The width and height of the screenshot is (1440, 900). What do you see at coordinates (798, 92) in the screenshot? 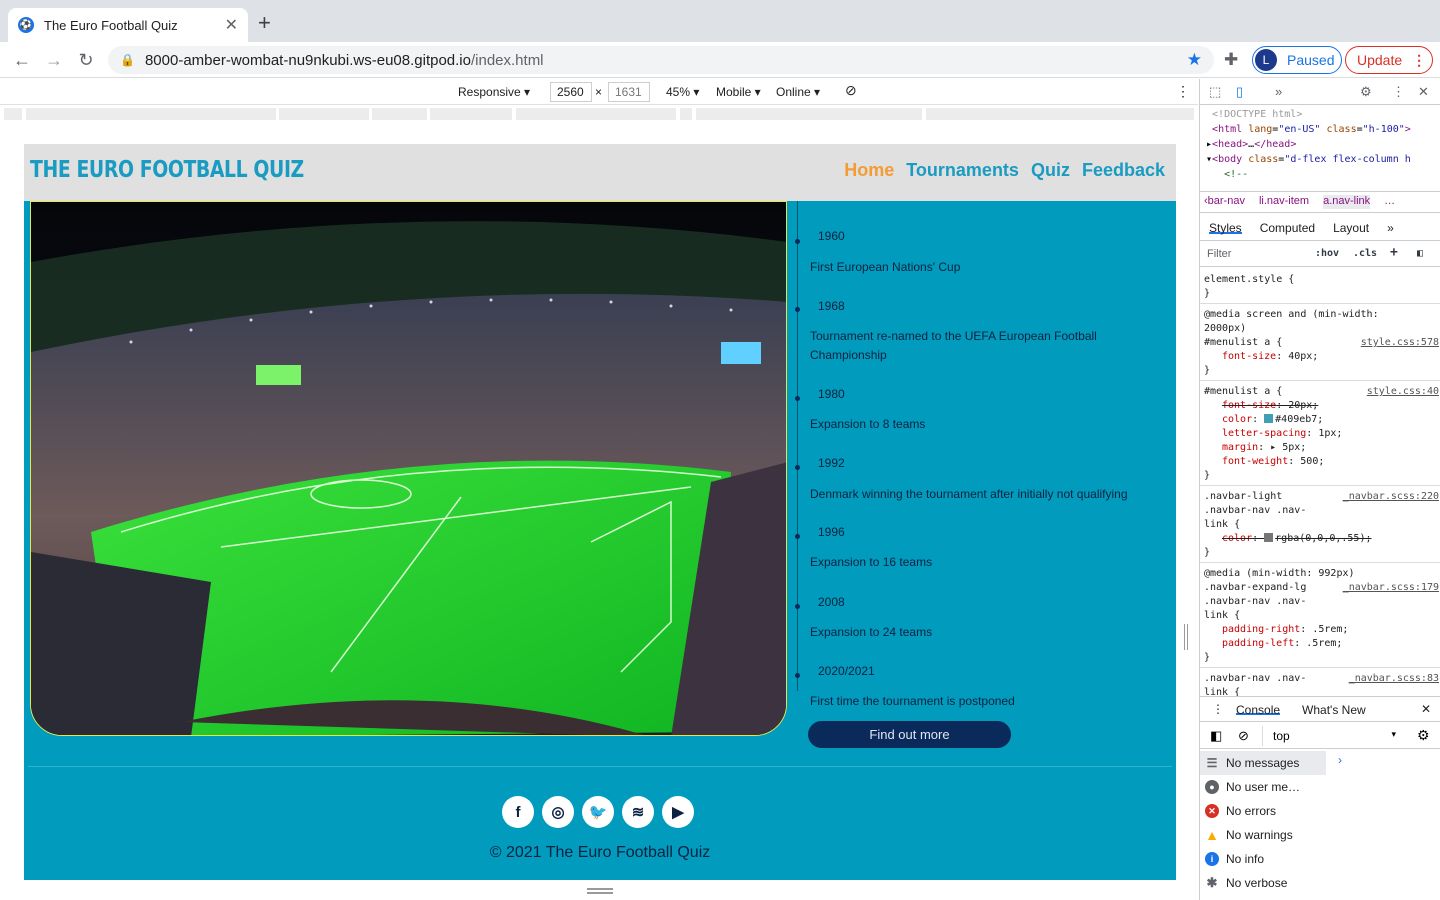
I see `network-select: Online ▾` at bounding box center [798, 92].